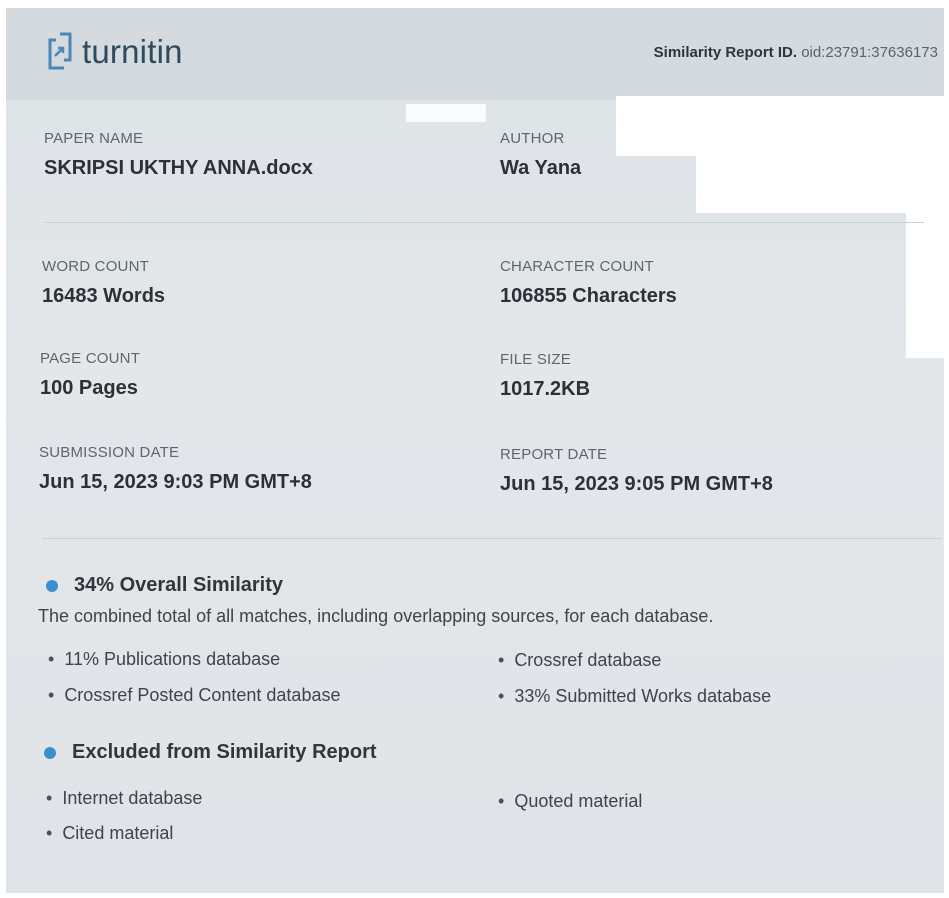  I want to click on similarity-report-id: Similarity Report ID. oid:23791:37636173, so click(796, 52).